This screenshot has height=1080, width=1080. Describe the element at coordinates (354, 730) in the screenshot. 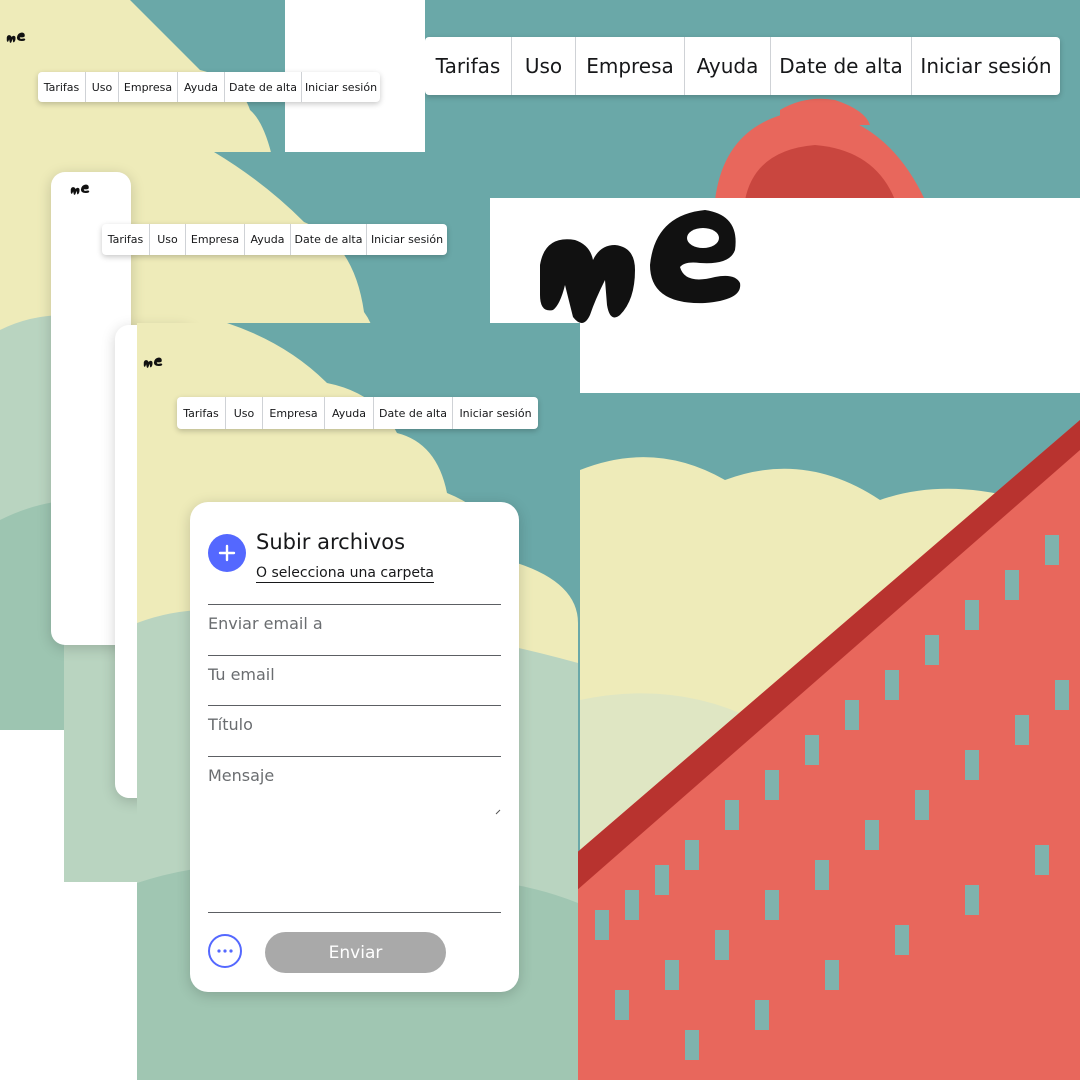

I see `title-field: Título` at that location.